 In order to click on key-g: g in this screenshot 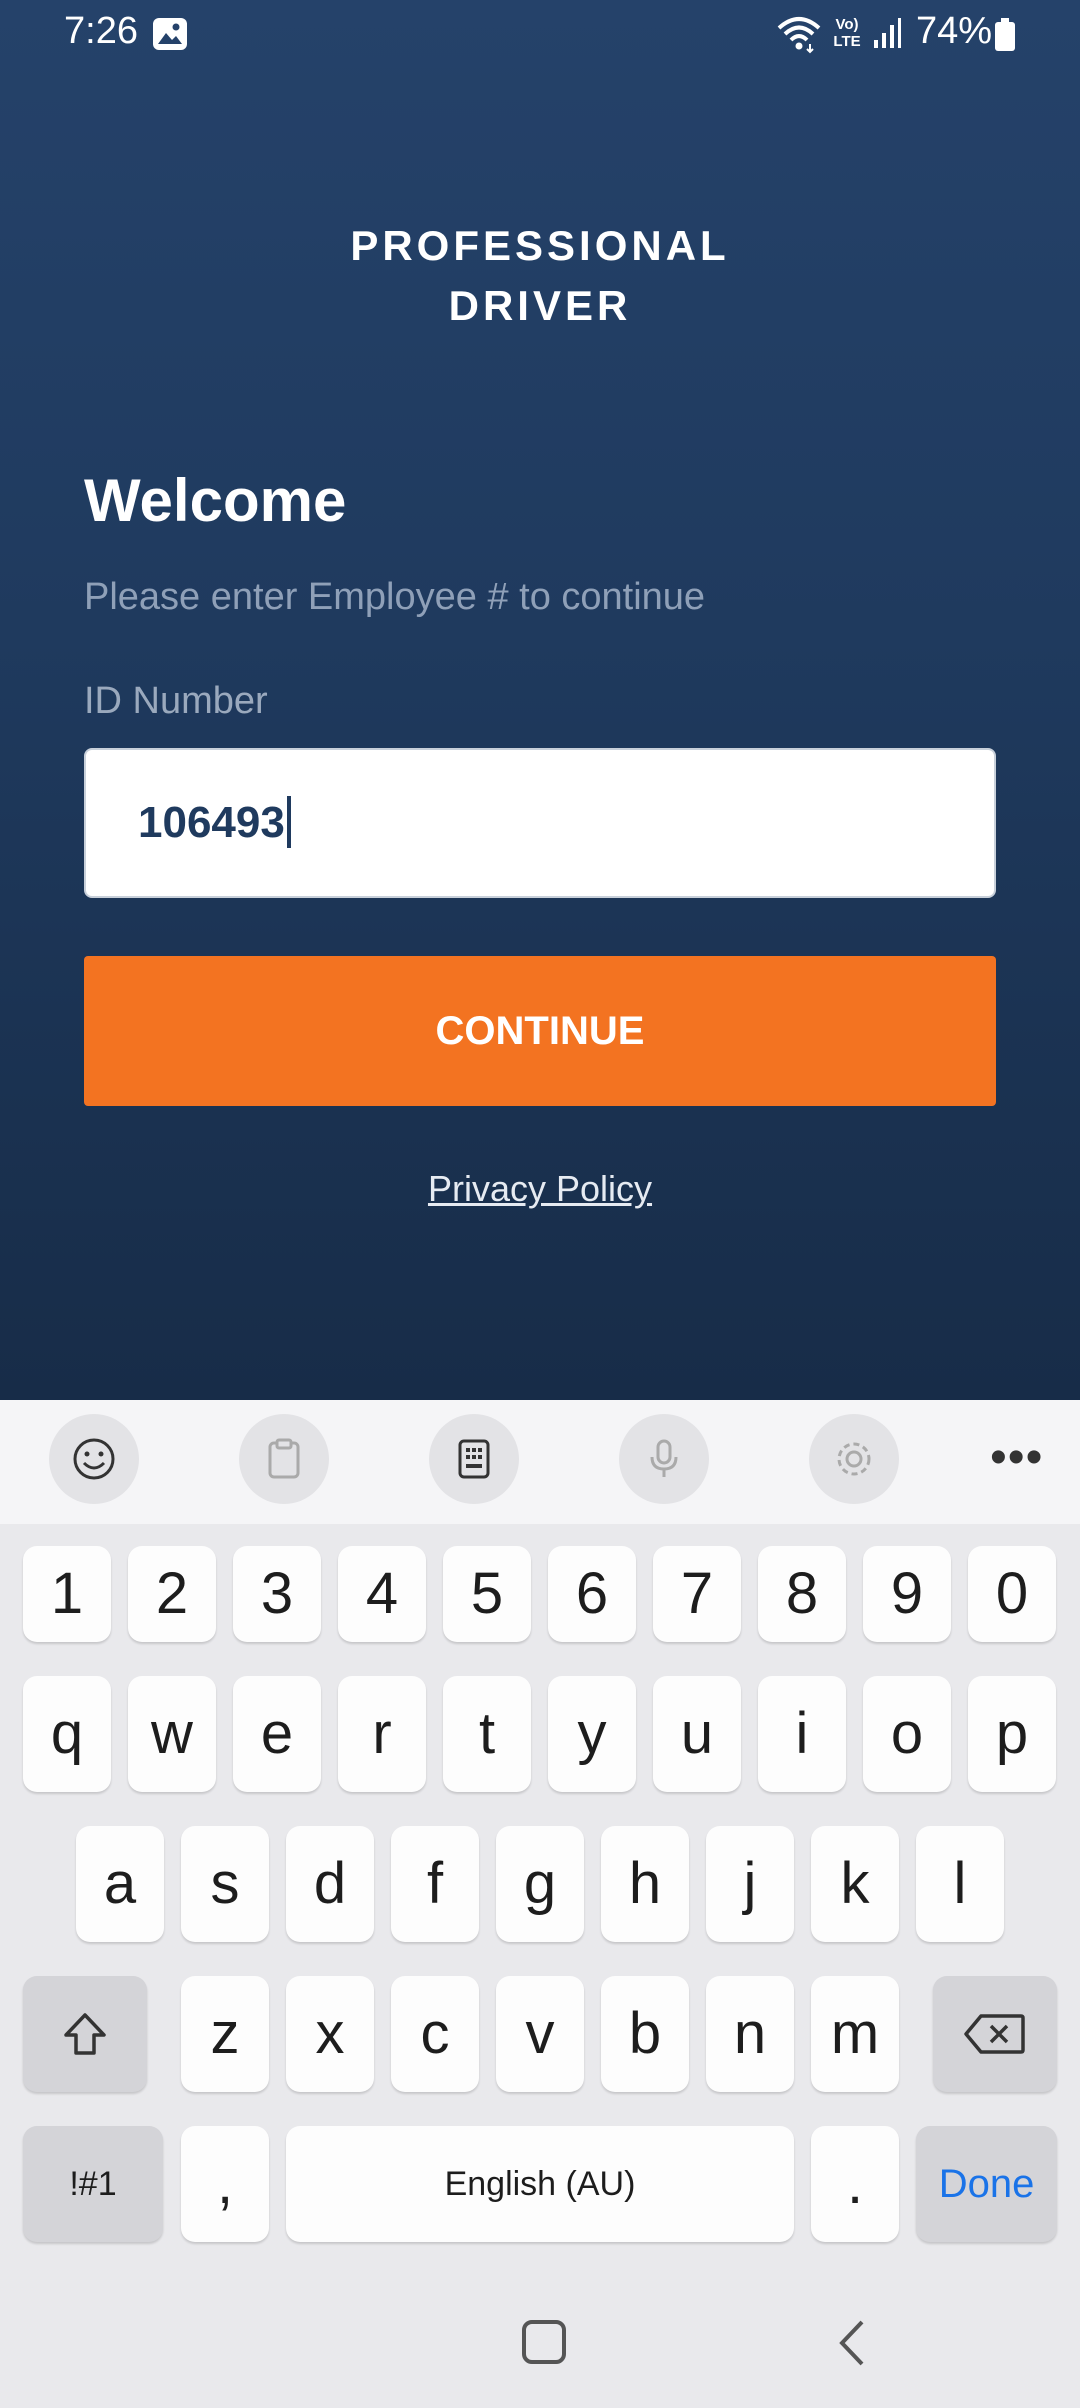, I will do `click(540, 1884)`.